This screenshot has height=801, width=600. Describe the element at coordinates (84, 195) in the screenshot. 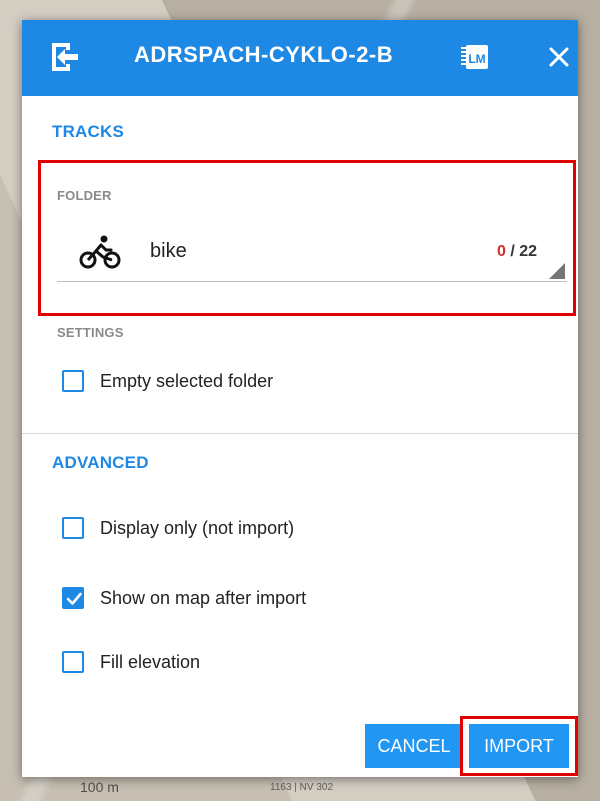

I see `folder-label: FOLDER` at that location.